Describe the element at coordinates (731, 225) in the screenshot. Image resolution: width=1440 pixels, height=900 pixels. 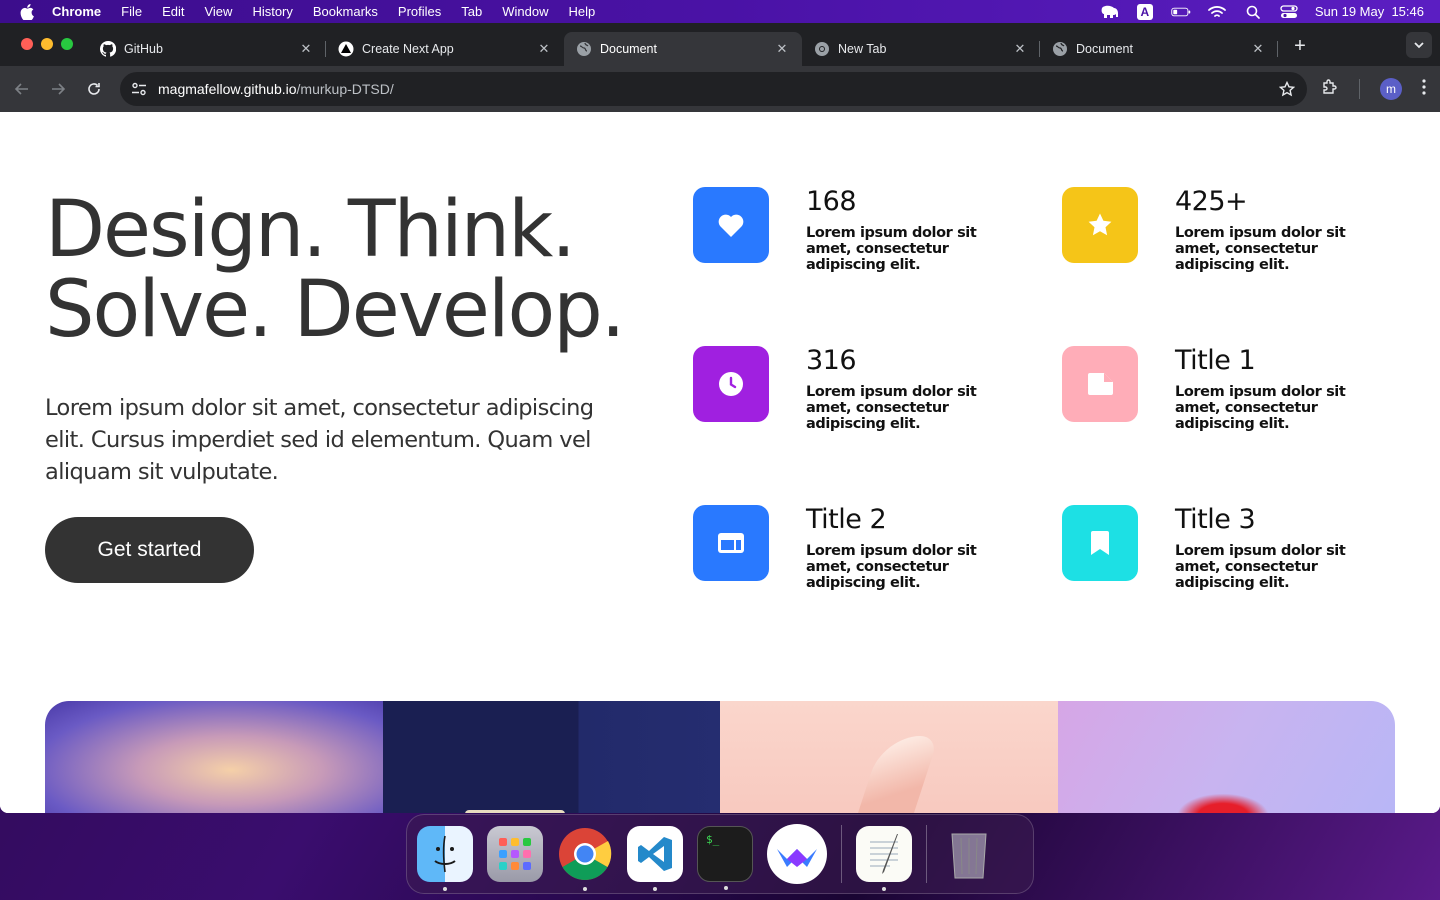
I see `heart-icon` at that location.